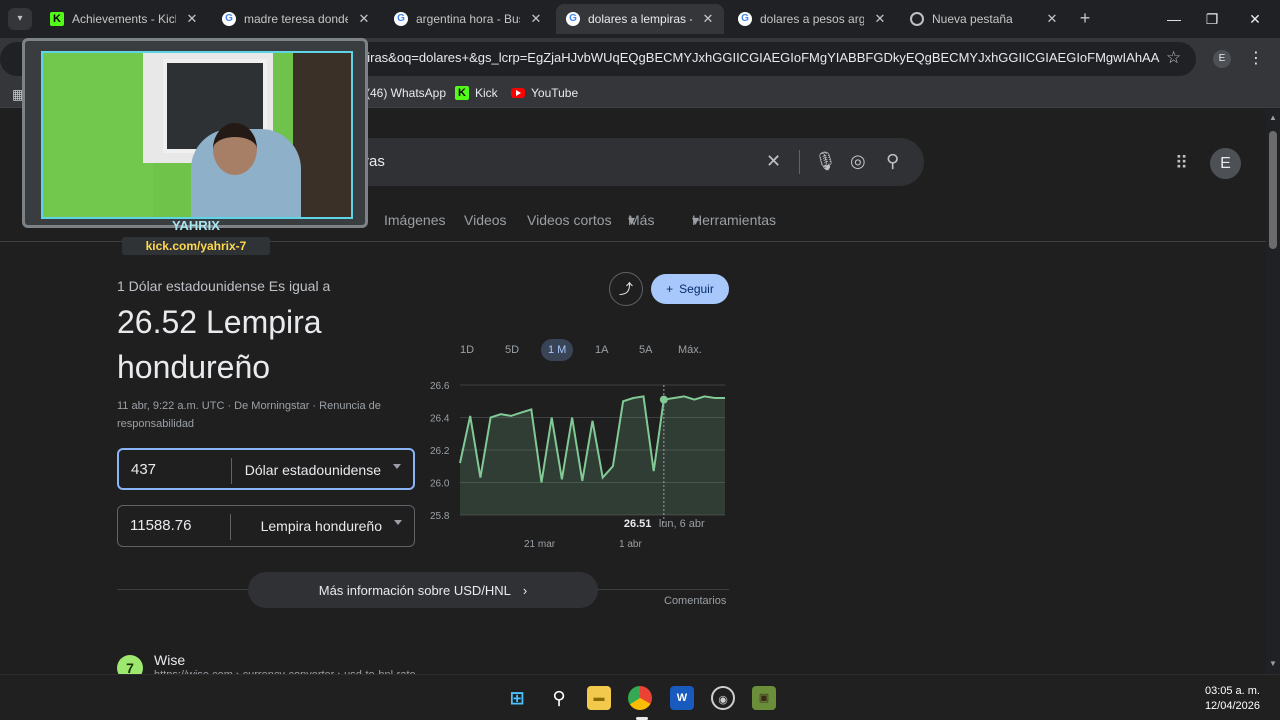  What do you see at coordinates (764, 698) in the screenshot?
I see `minecraft-icon: ▣` at bounding box center [764, 698].